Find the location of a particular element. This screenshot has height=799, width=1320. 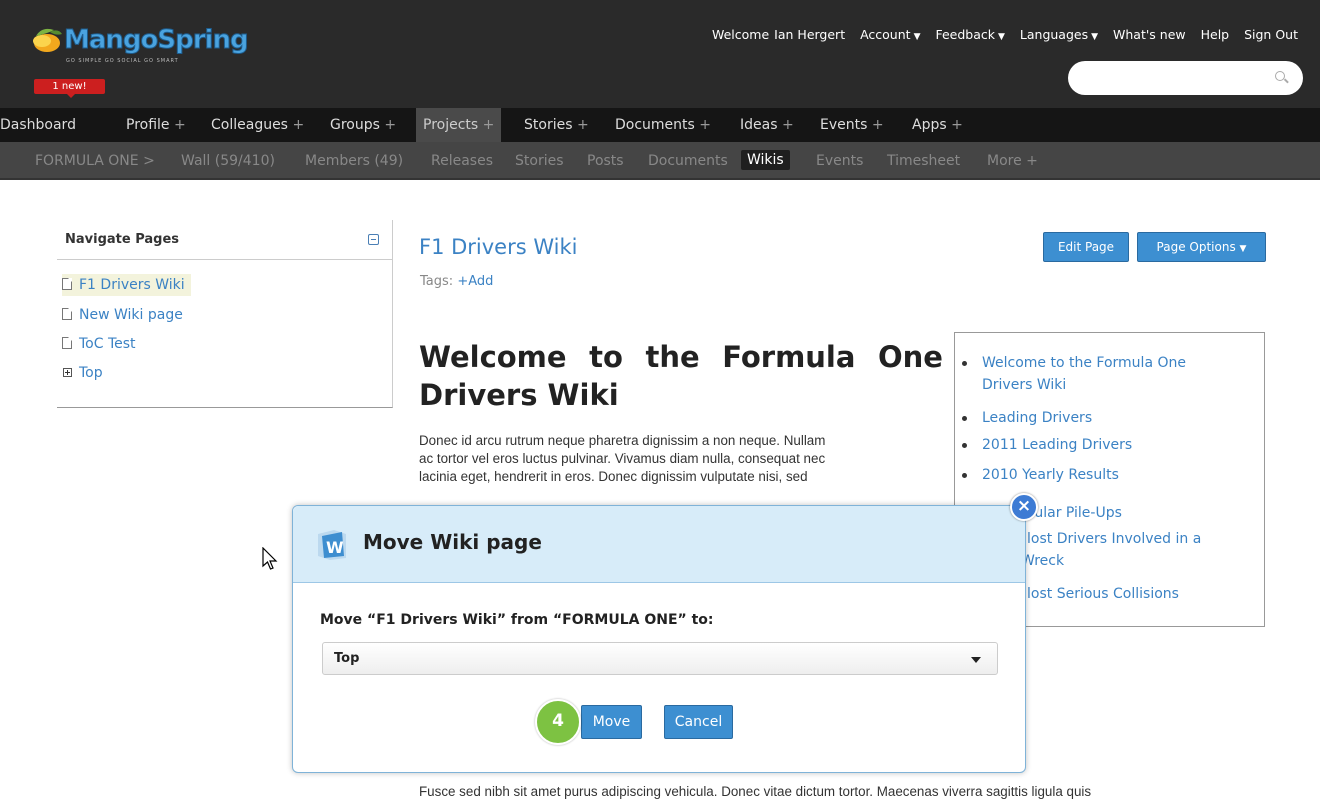

subnav-events: Events is located at coordinates (839, 161).